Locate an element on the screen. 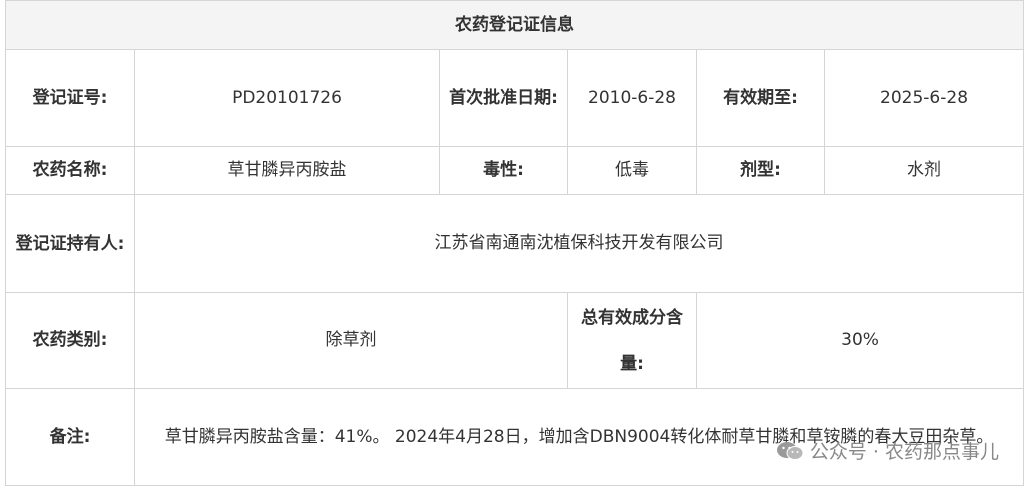 The image size is (1029, 492). wechat-icon is located at coordinates (790, 450).